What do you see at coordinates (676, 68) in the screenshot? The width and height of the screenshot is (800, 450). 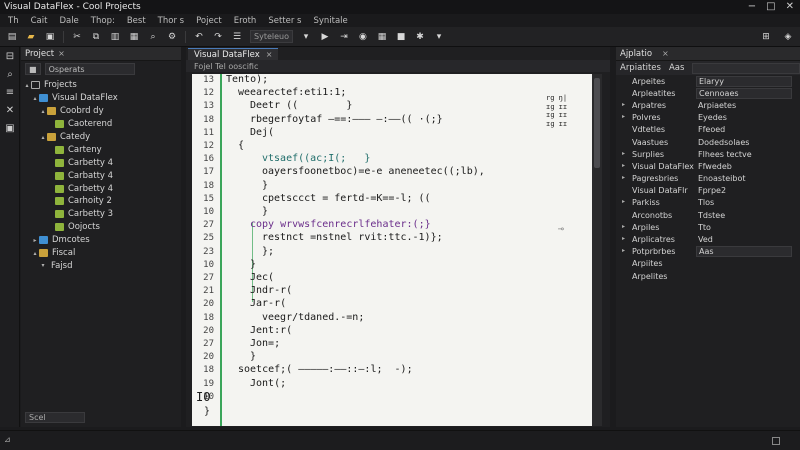 I see `properties-sort-label: Aas` at bounding box center [676, 68].